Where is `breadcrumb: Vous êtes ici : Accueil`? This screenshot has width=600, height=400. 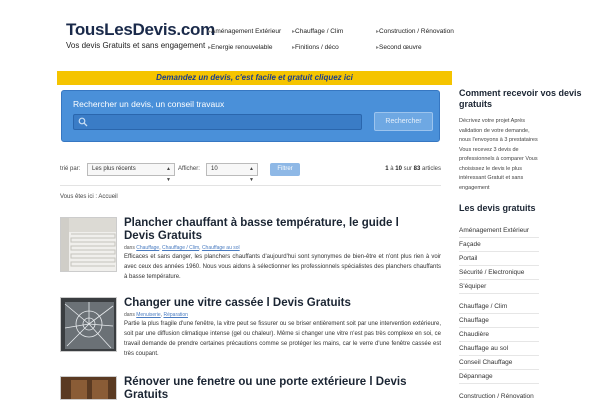 breadcrumb: Vous êtes ici : Accueil is located at coordinates (89, 197).